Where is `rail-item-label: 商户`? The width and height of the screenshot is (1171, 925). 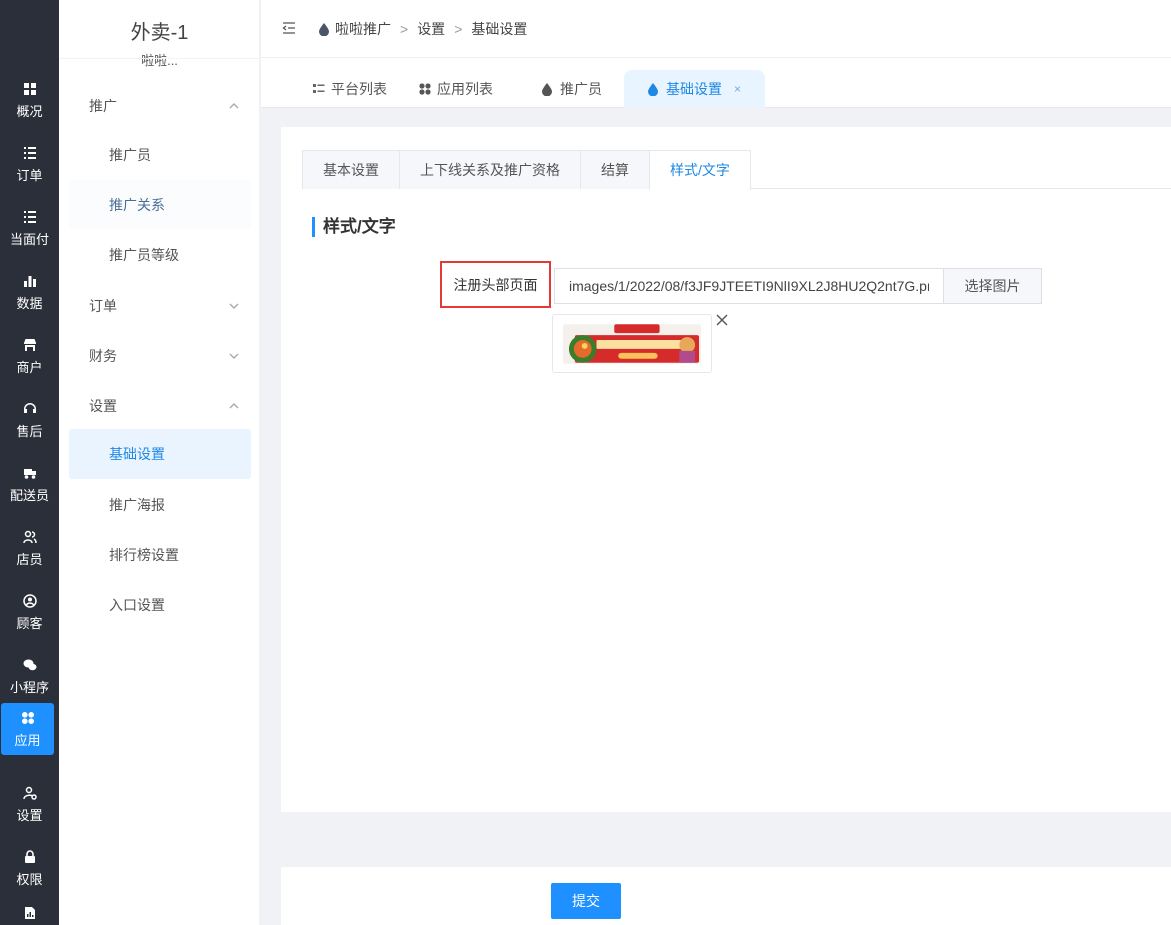
rail-item-label: 商户 is located at coordinates (29, 367).